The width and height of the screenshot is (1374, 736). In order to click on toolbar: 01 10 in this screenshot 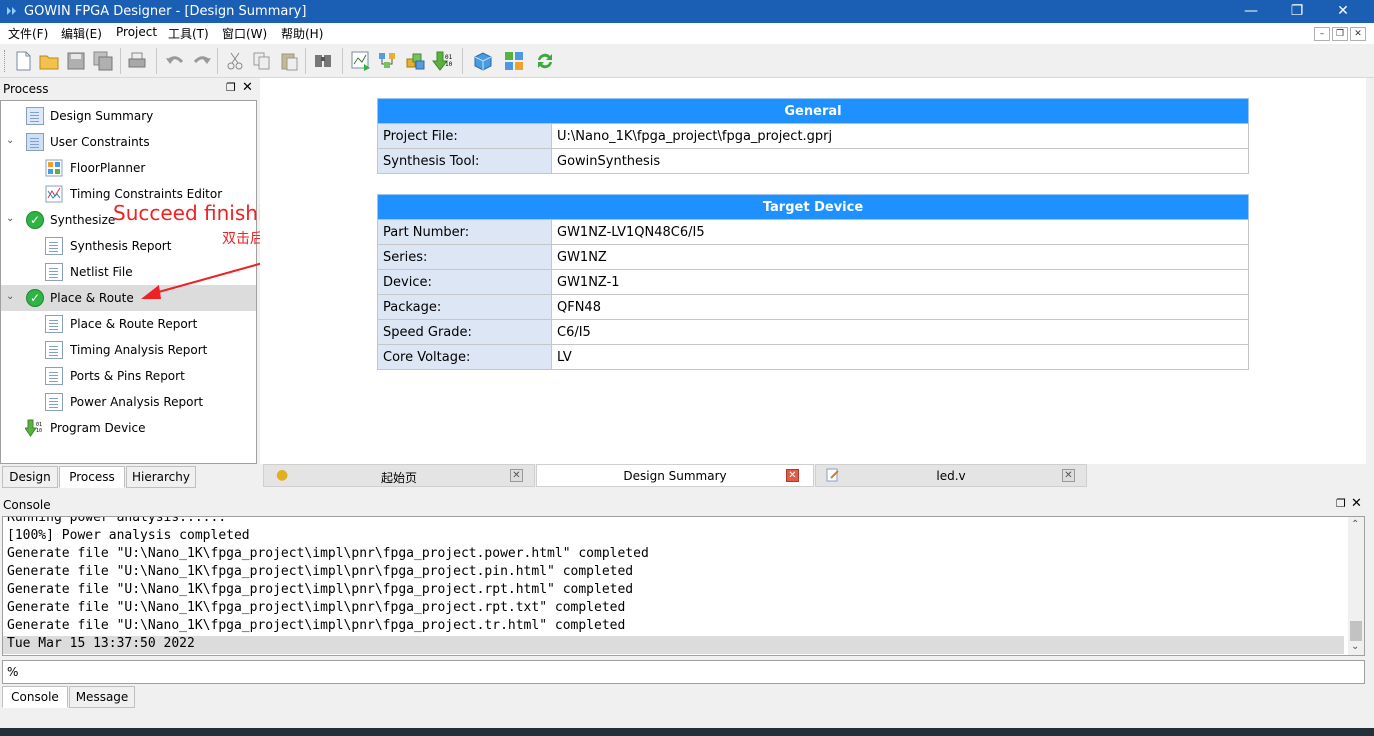, I will do `click(687, 61)`.